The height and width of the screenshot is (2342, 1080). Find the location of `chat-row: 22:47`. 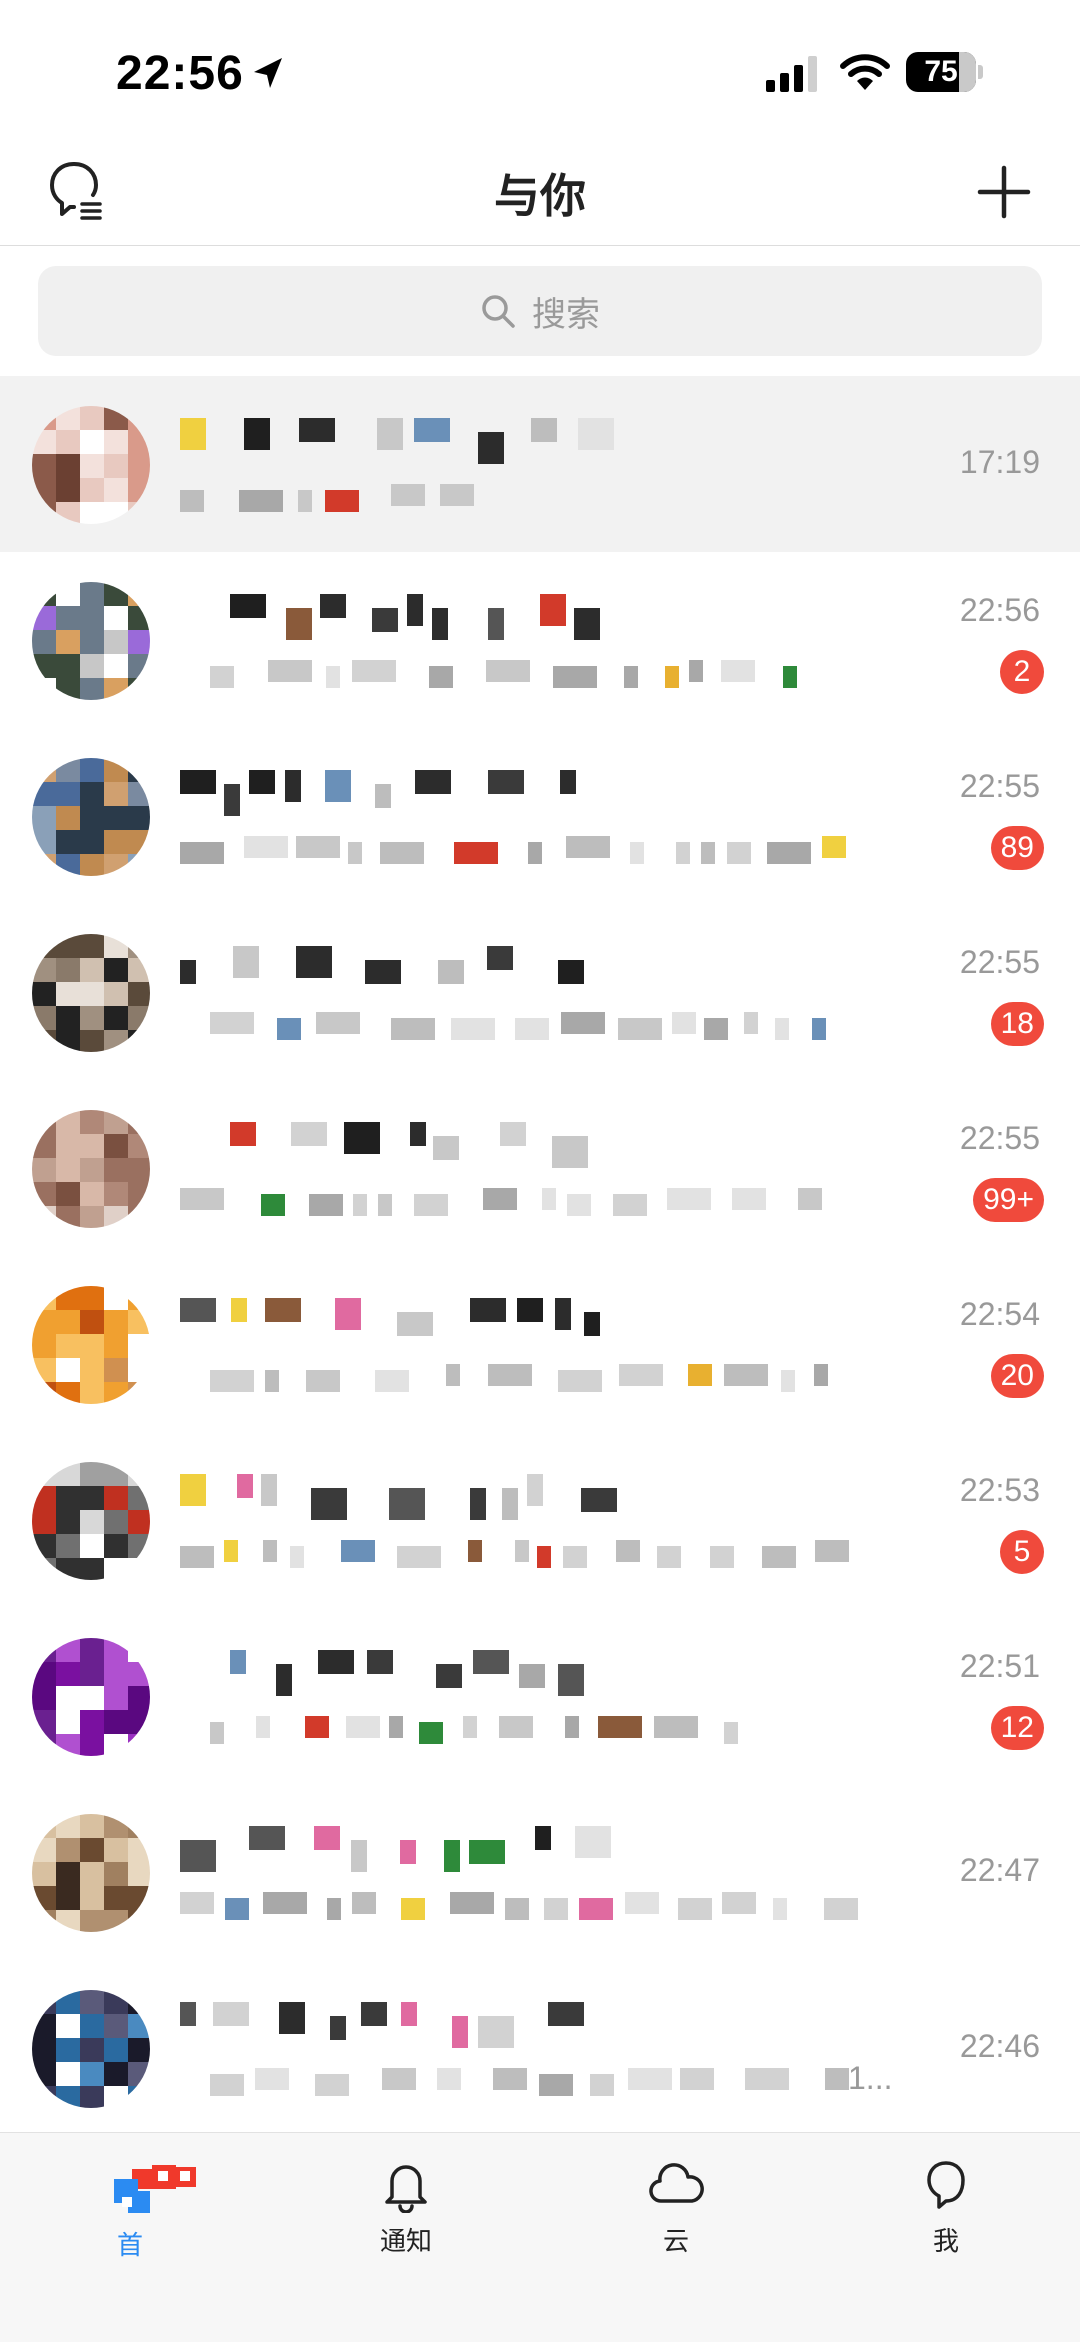

chat-row: 22:47 is located at coordinates (540, 1872).